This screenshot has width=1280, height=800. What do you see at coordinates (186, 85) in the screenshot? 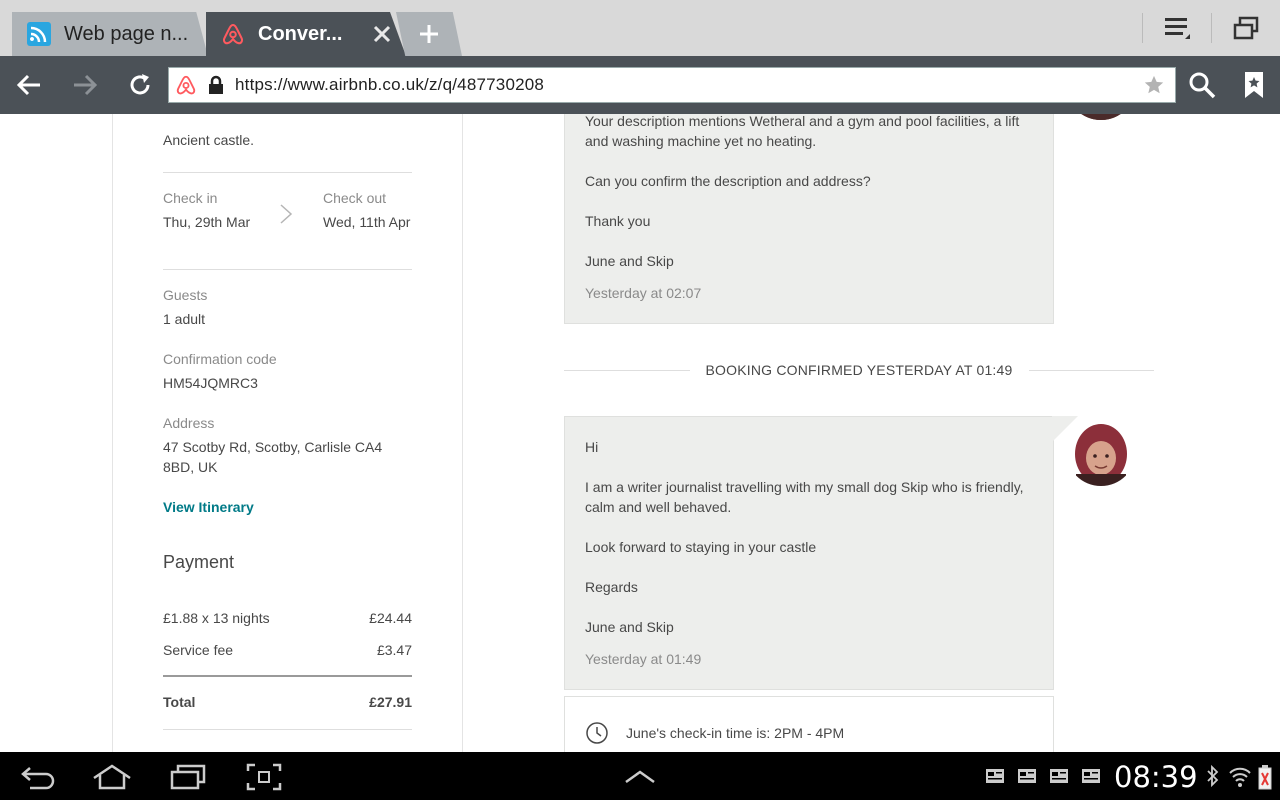
I see `airbnb-favicon-icon` at bounding box center [186, 85].